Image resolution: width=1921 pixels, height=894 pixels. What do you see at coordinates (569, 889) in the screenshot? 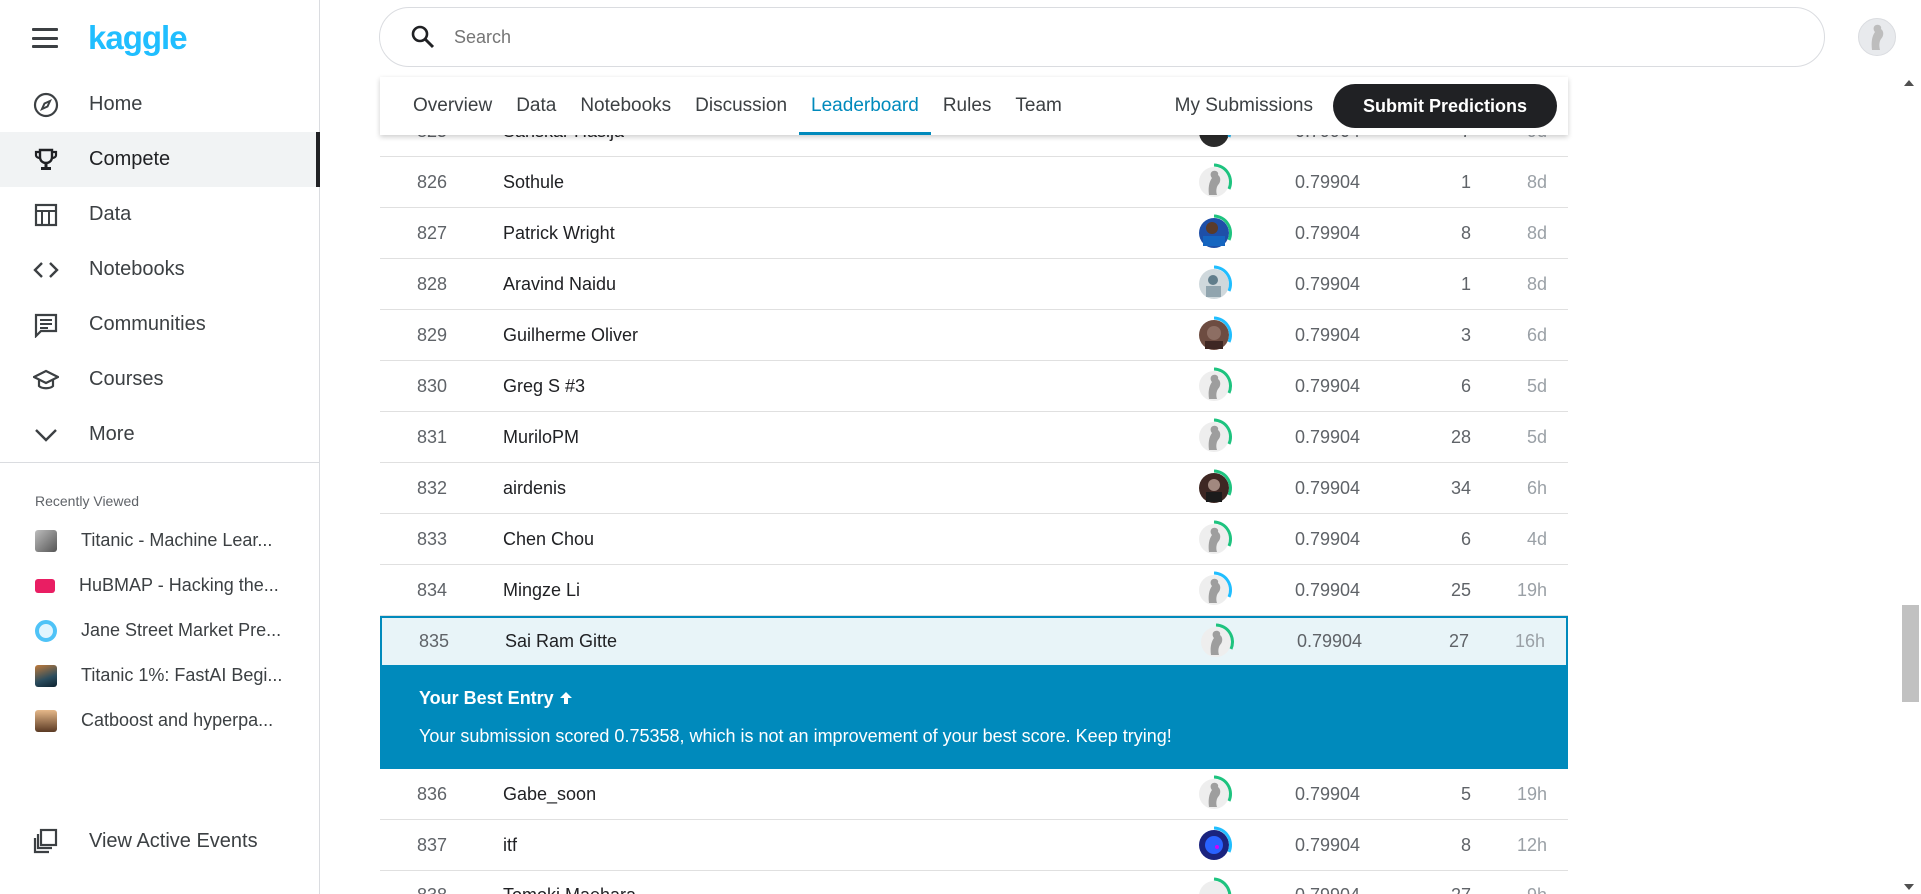
I see `team-name-cell: Tomoki Maehara` at bounding box center [569, 889].